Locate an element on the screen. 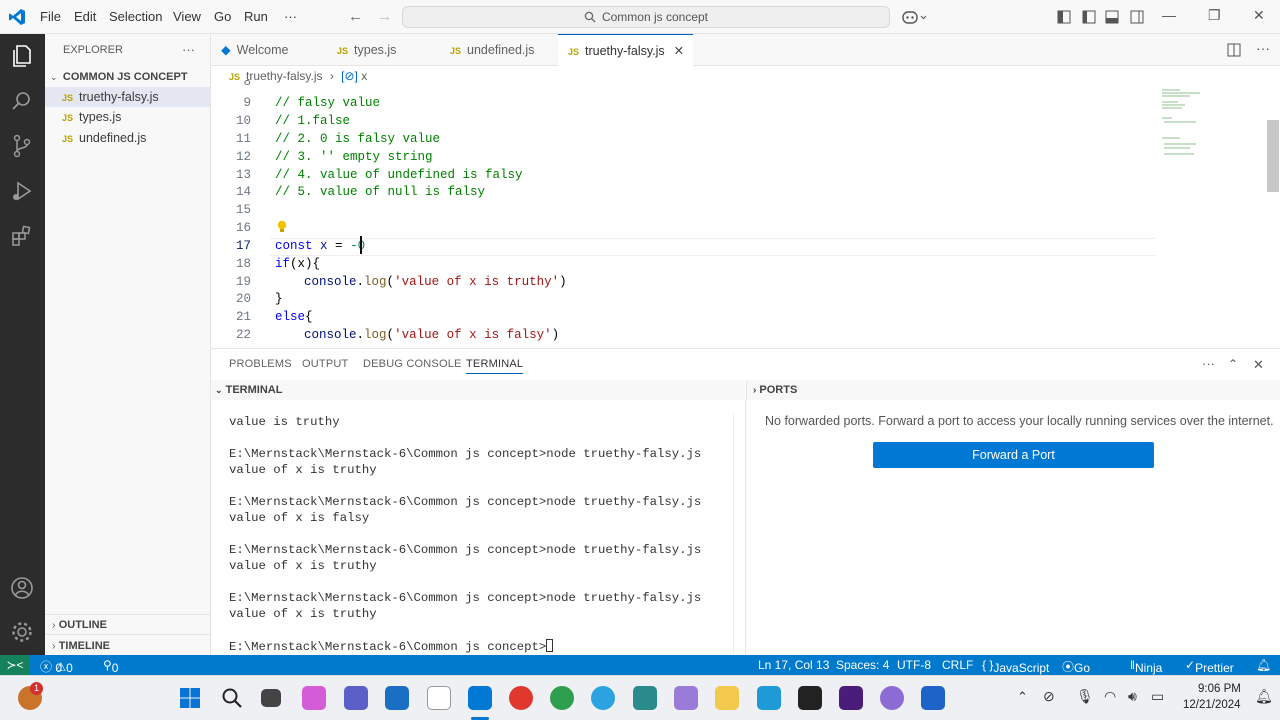 The image size is (1280, 720). teams-icon is located at coordinates (356, 698).